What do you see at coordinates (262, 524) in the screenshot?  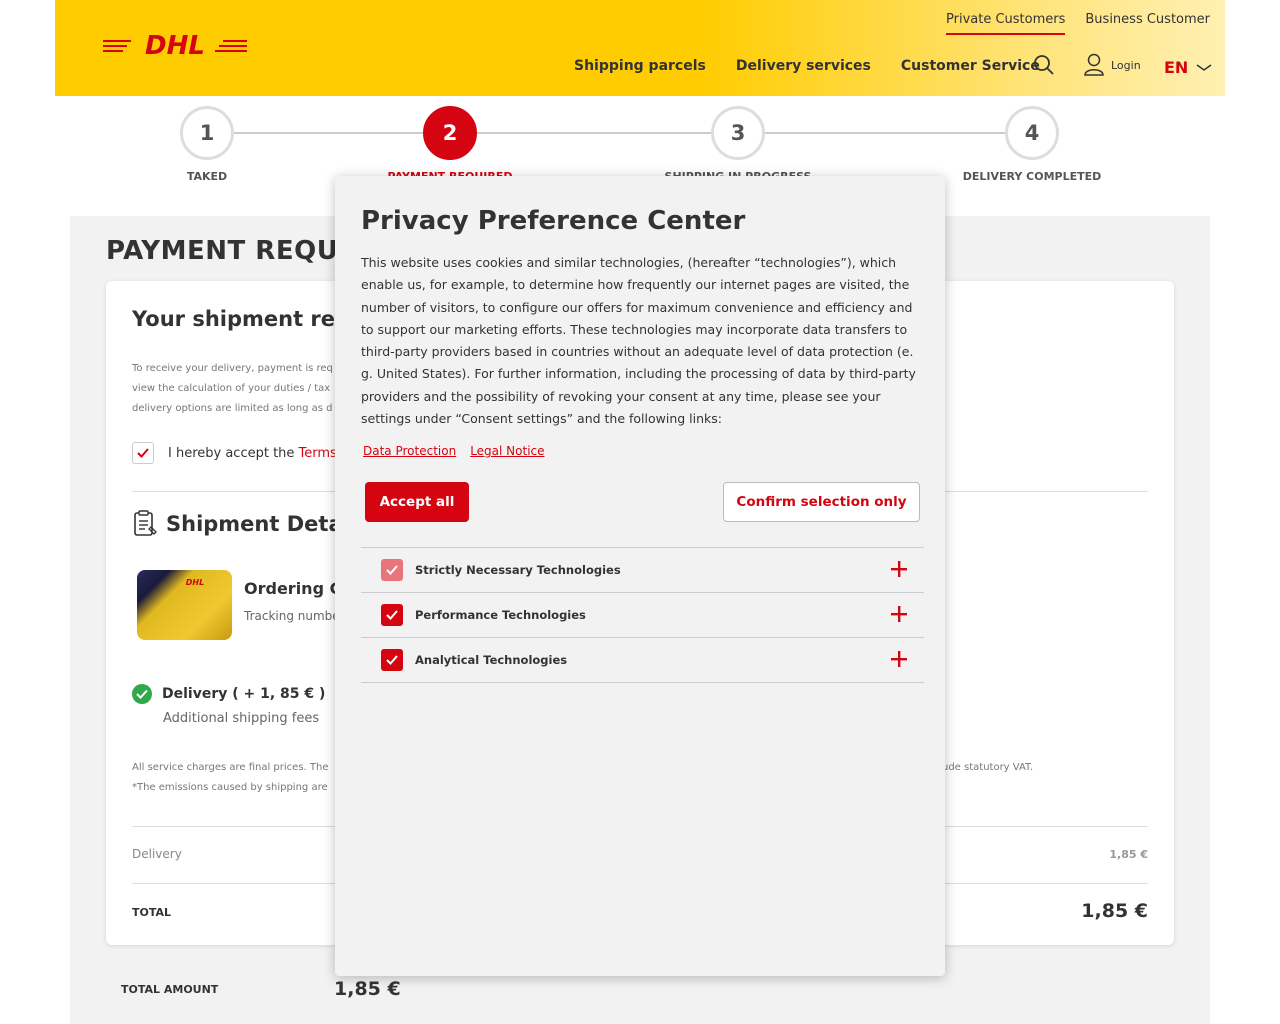 I see `shipment-details-title: Shipment Detail` at bounding box center [262, 524].